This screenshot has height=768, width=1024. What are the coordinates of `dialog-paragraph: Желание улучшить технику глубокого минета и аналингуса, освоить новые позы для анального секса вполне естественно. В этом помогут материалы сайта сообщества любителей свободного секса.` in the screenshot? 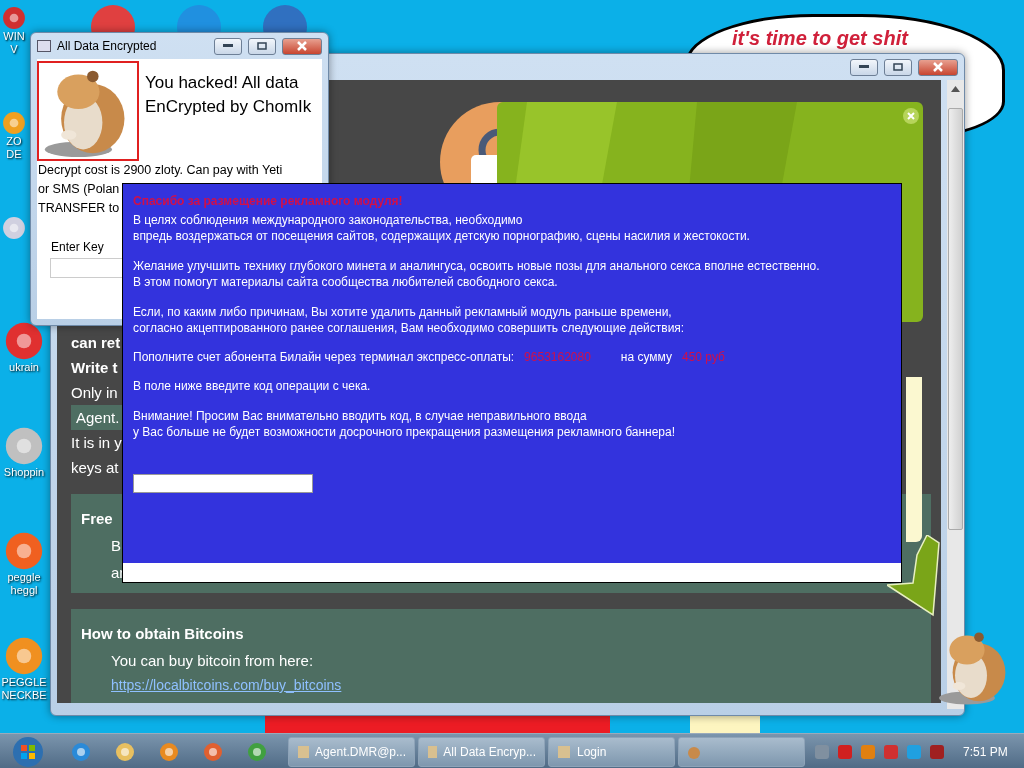 It's located at (477, 274).